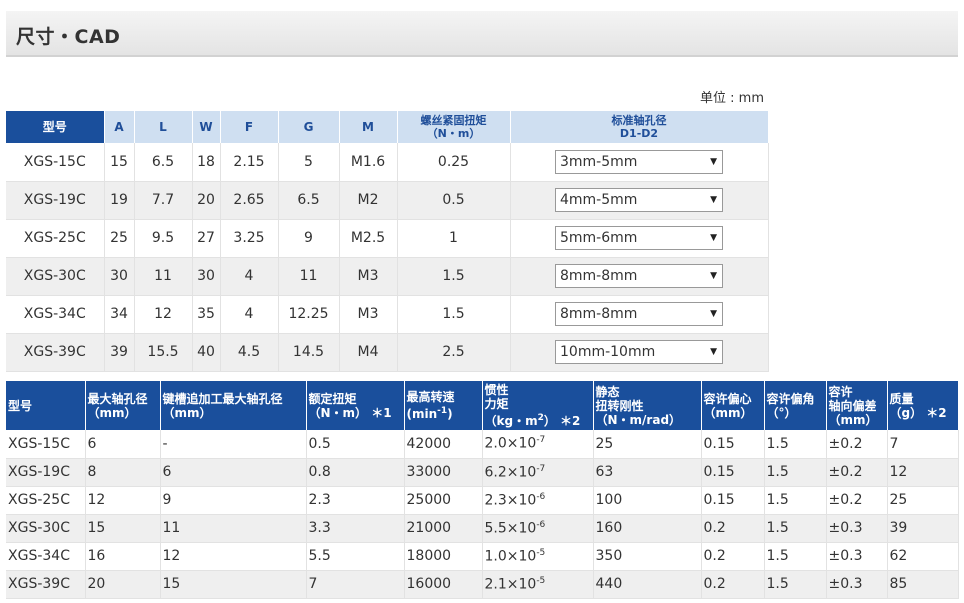 The height and width of the screenshot is (603, 964). Describe the element at coordinates (647, 444) in the screenshot. I see `cell-stiffness: 25` at that location.